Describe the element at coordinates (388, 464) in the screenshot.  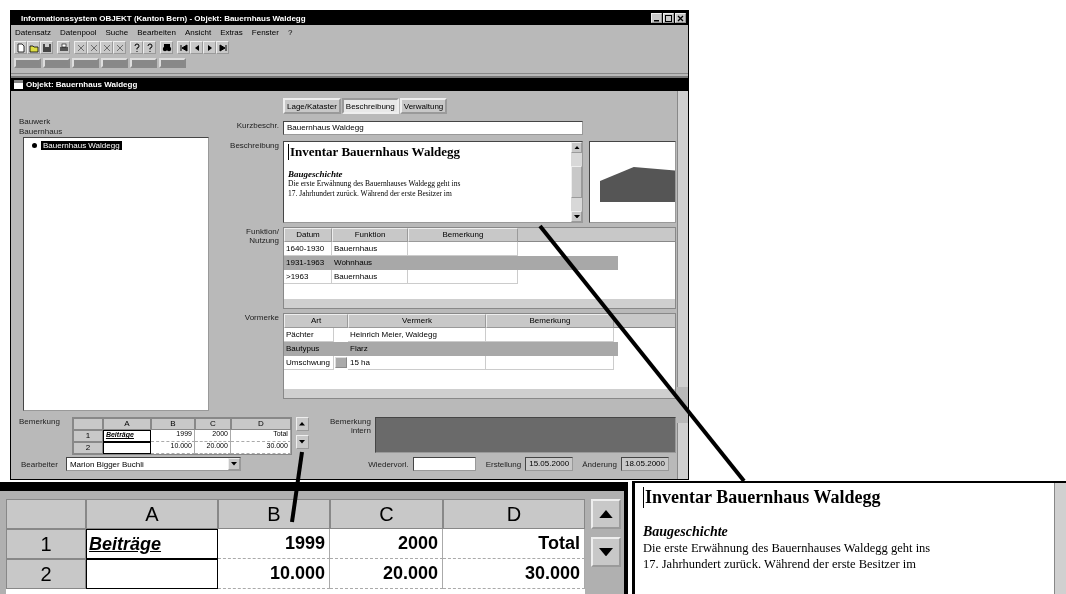
I see `field-label: Wiedervorl.` at that location.